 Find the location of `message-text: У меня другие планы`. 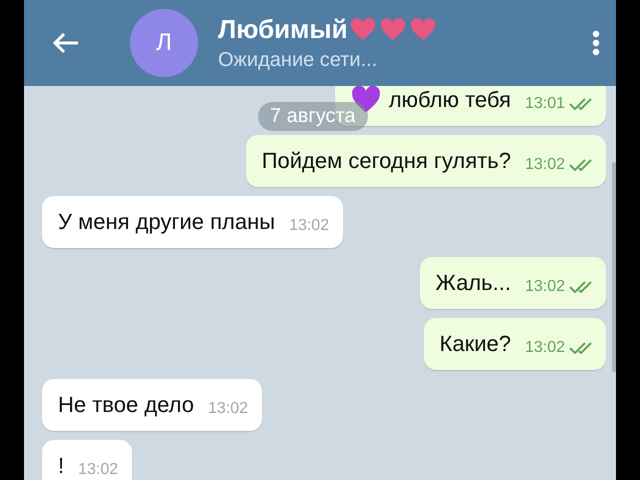

message-text: У меня другие планы is located at coordinates (167, 222).